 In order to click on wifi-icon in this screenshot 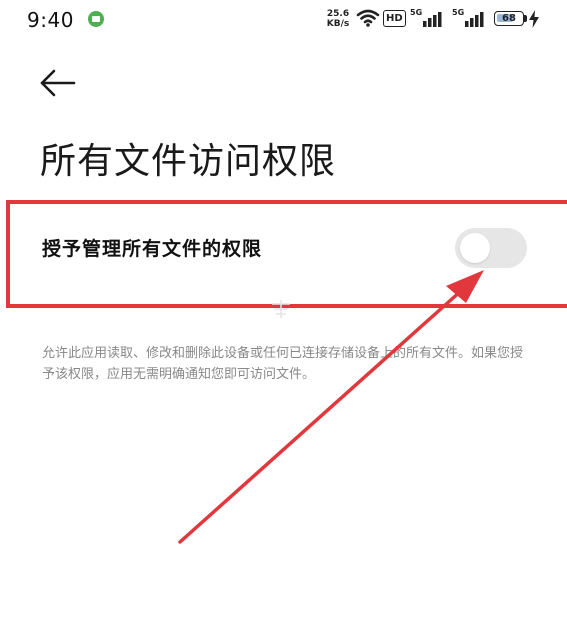, I will do `click(368, 18)`.